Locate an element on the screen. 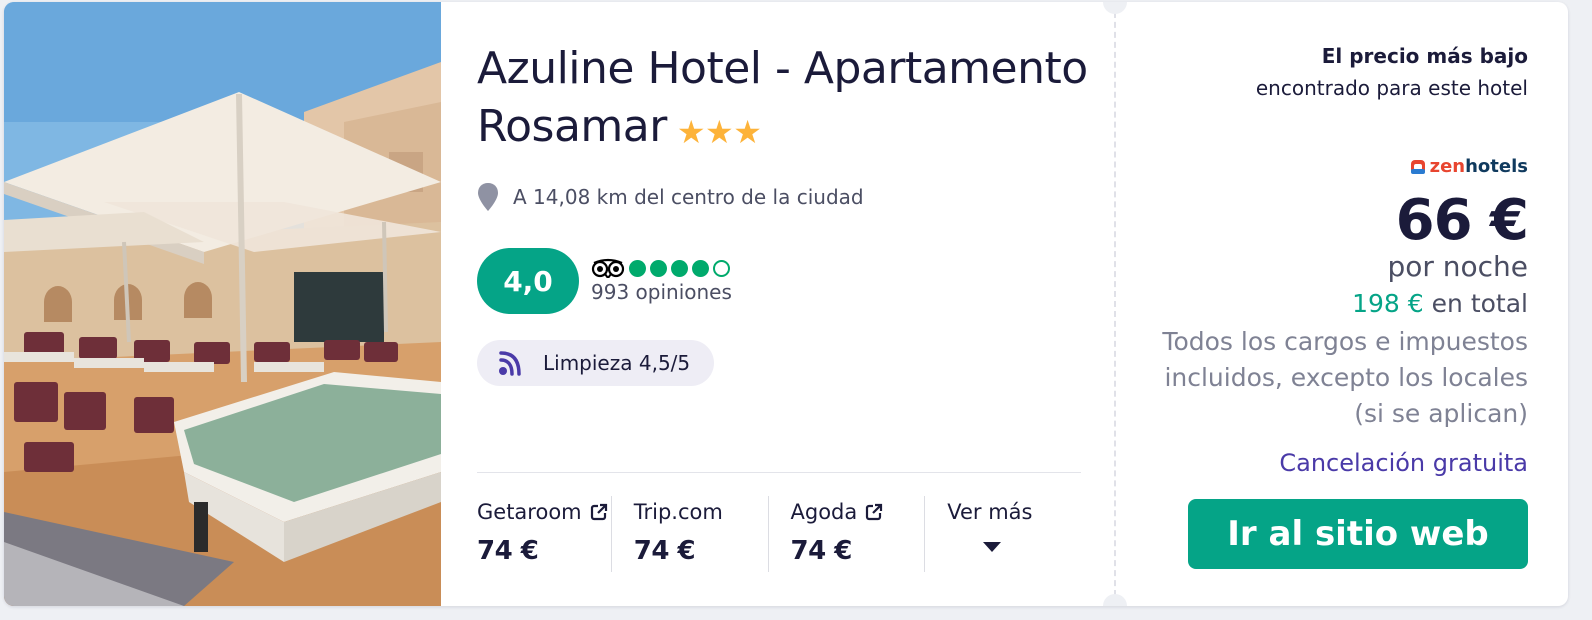  more-providers-label: Ver más is located at coordinates (990, 512).